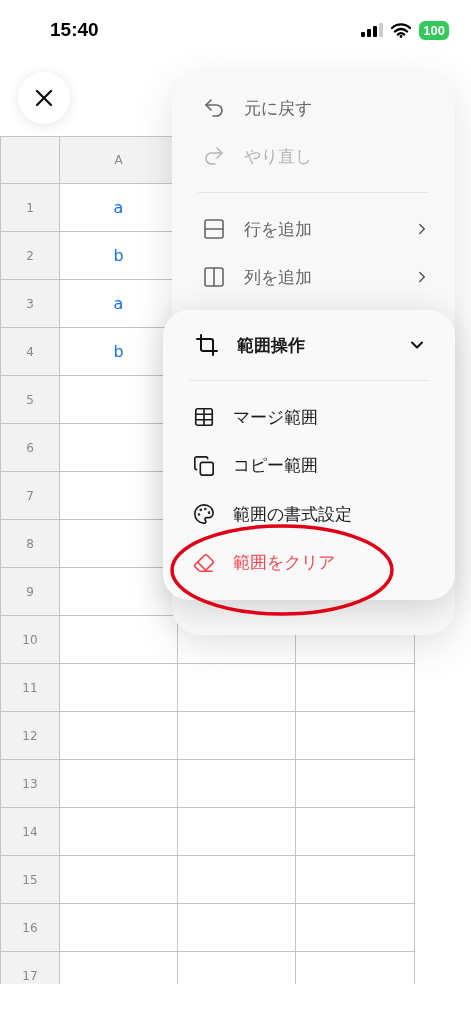  Describe the element at coordinates (204, 514) in the screenshot. I see `palette-icon` at that location.